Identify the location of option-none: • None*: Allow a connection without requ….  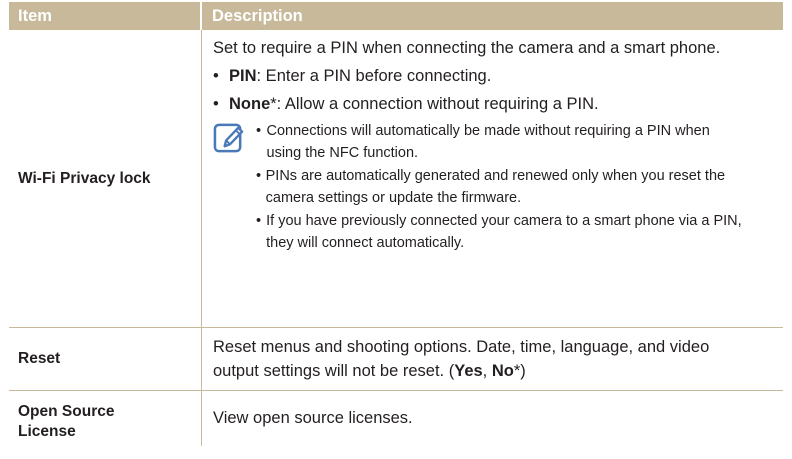
(406, 104).